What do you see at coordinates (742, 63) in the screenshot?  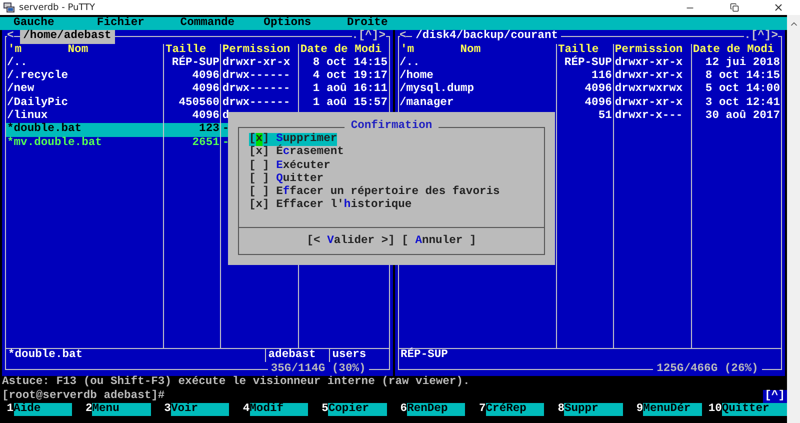 I see `file-date: 12 jui 2018` at bounding box center [742, 63].